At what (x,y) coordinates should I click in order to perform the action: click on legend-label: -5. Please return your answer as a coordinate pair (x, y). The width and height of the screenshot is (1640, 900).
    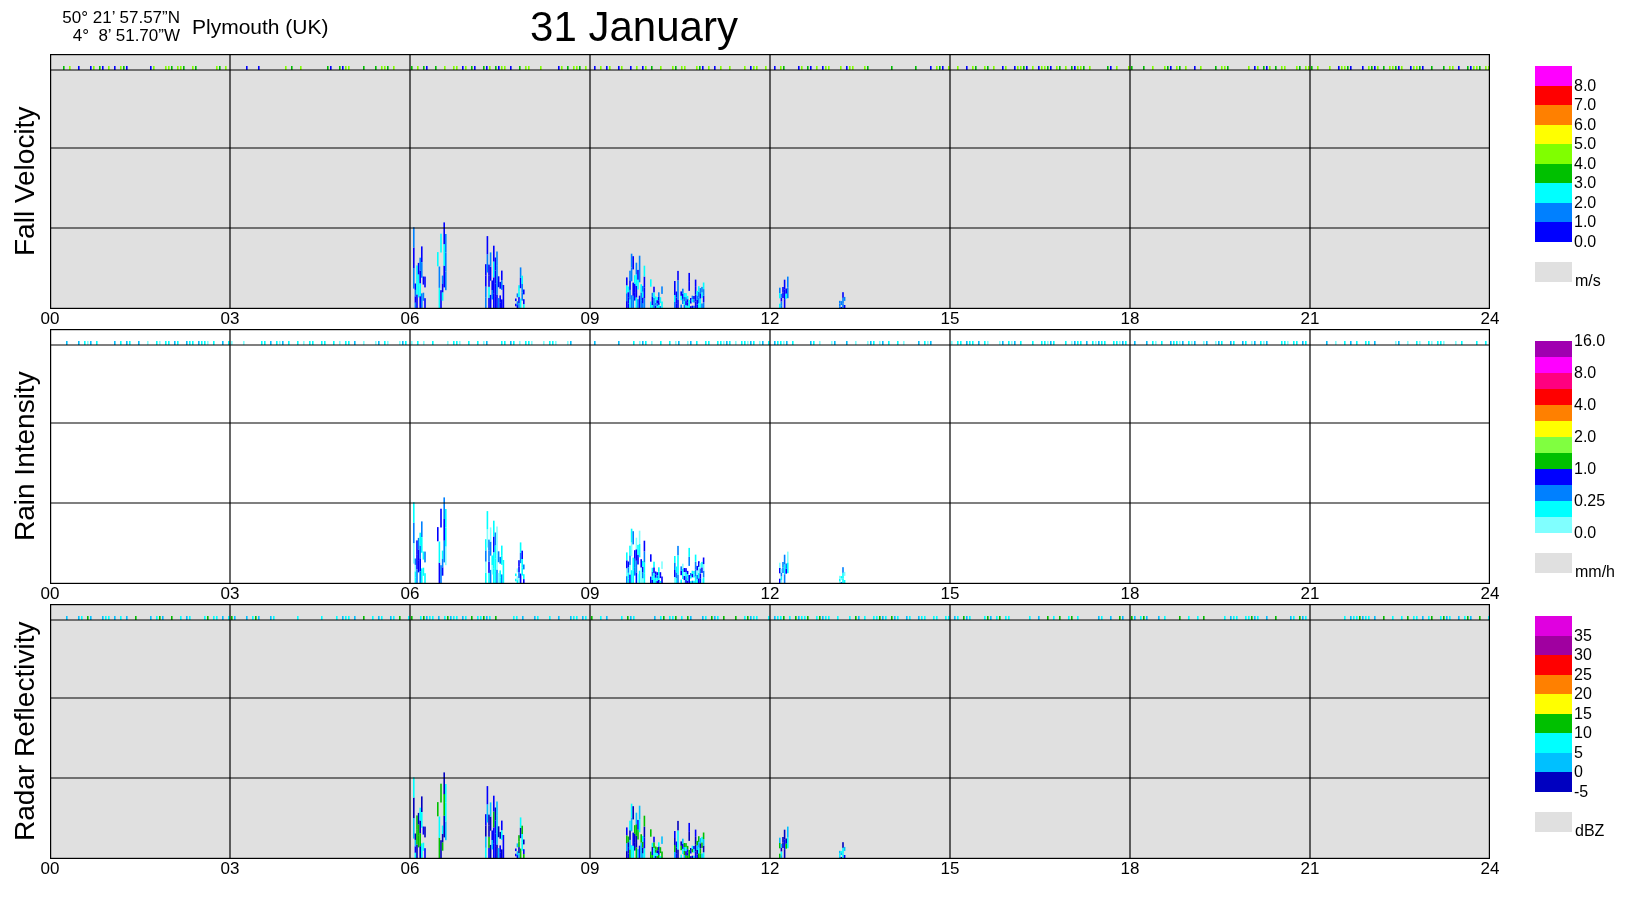
    Looking at the image, I should click on (1581, 791).